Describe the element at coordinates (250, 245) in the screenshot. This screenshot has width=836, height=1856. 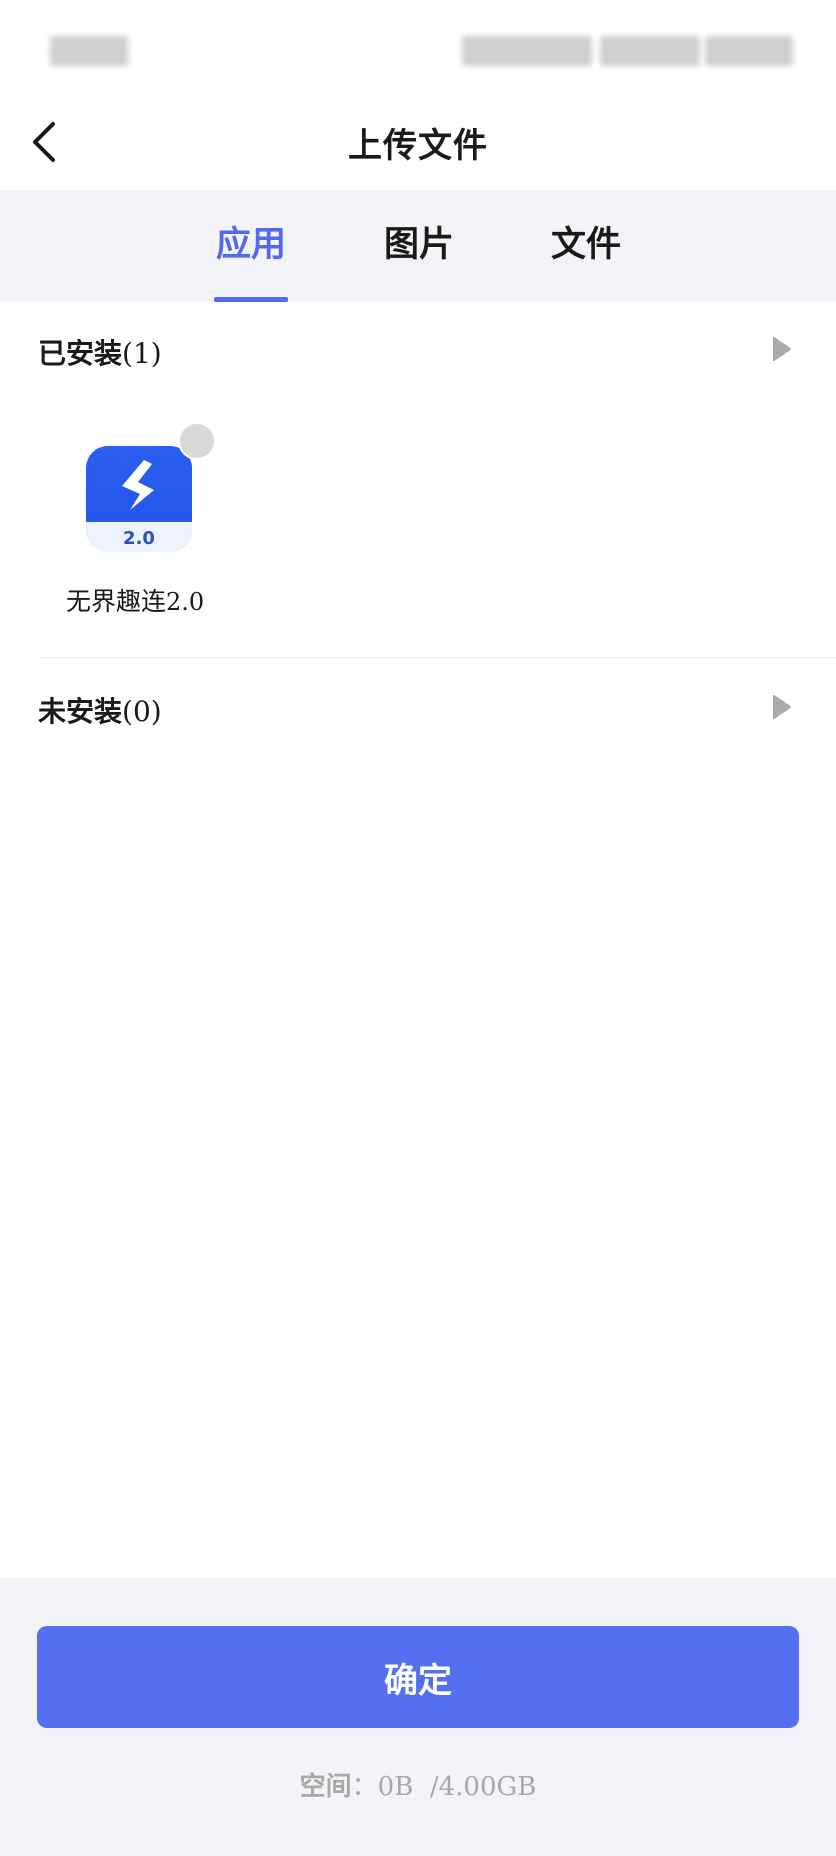
I see `tab-apps-label: 应用` at that location.